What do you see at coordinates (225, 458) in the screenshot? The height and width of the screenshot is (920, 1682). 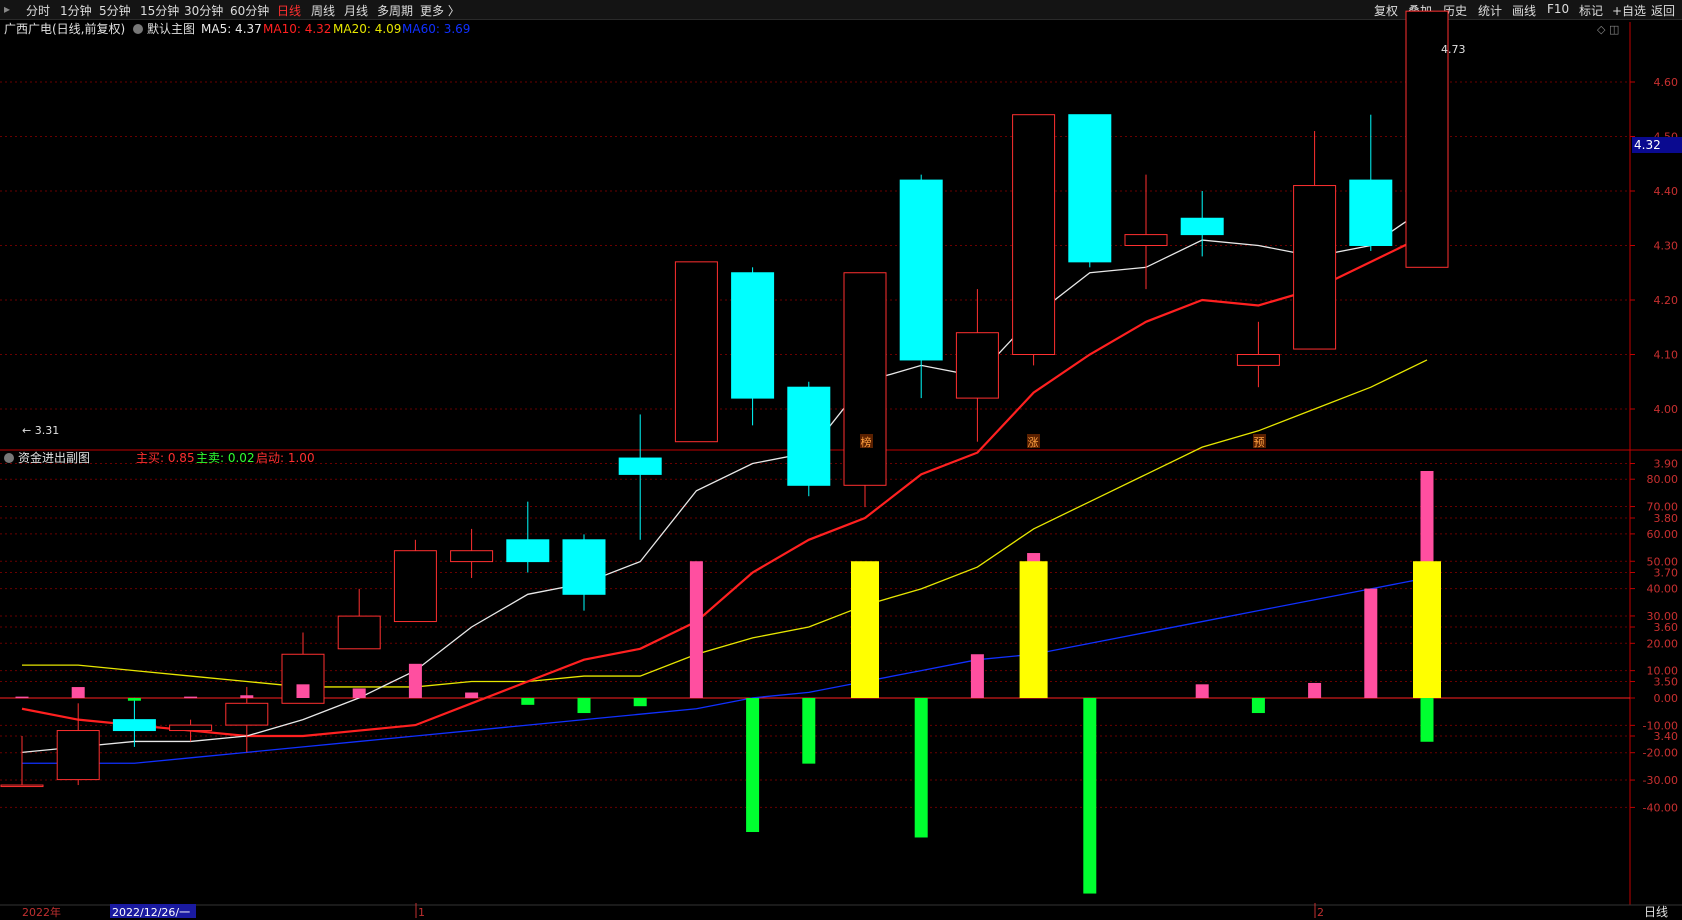 I see `sub-legend-1: 主卖: 0.02` at bounding box center [225, 458].